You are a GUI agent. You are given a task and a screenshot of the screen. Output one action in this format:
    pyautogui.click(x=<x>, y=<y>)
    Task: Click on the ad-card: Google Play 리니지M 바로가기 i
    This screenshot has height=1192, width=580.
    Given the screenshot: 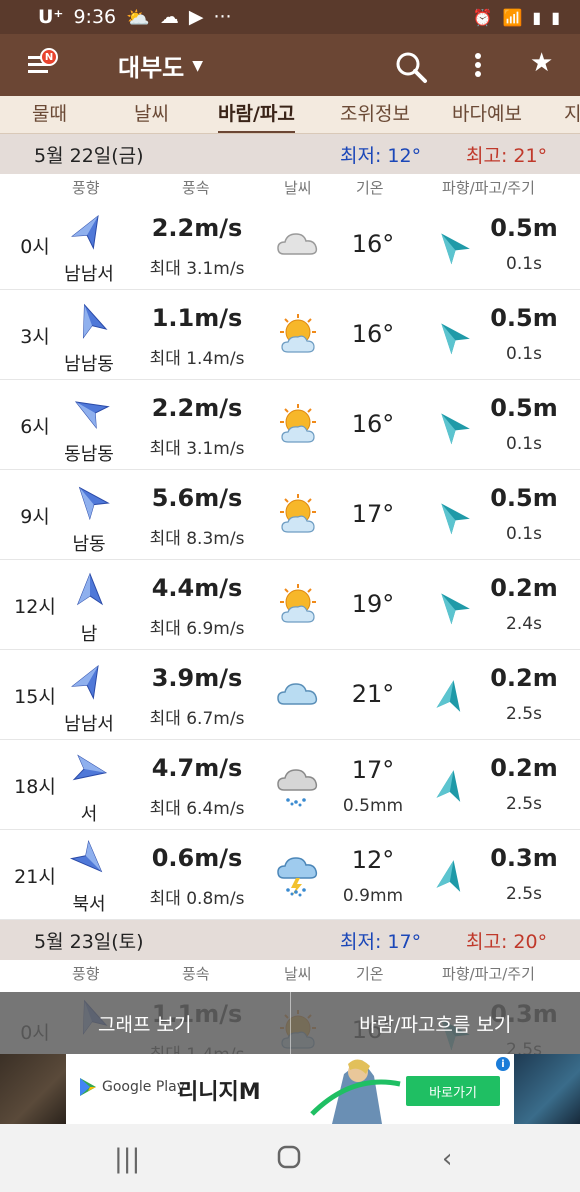 What is the action you would take?
    pyautogui.click(x=290, y=1089)
    